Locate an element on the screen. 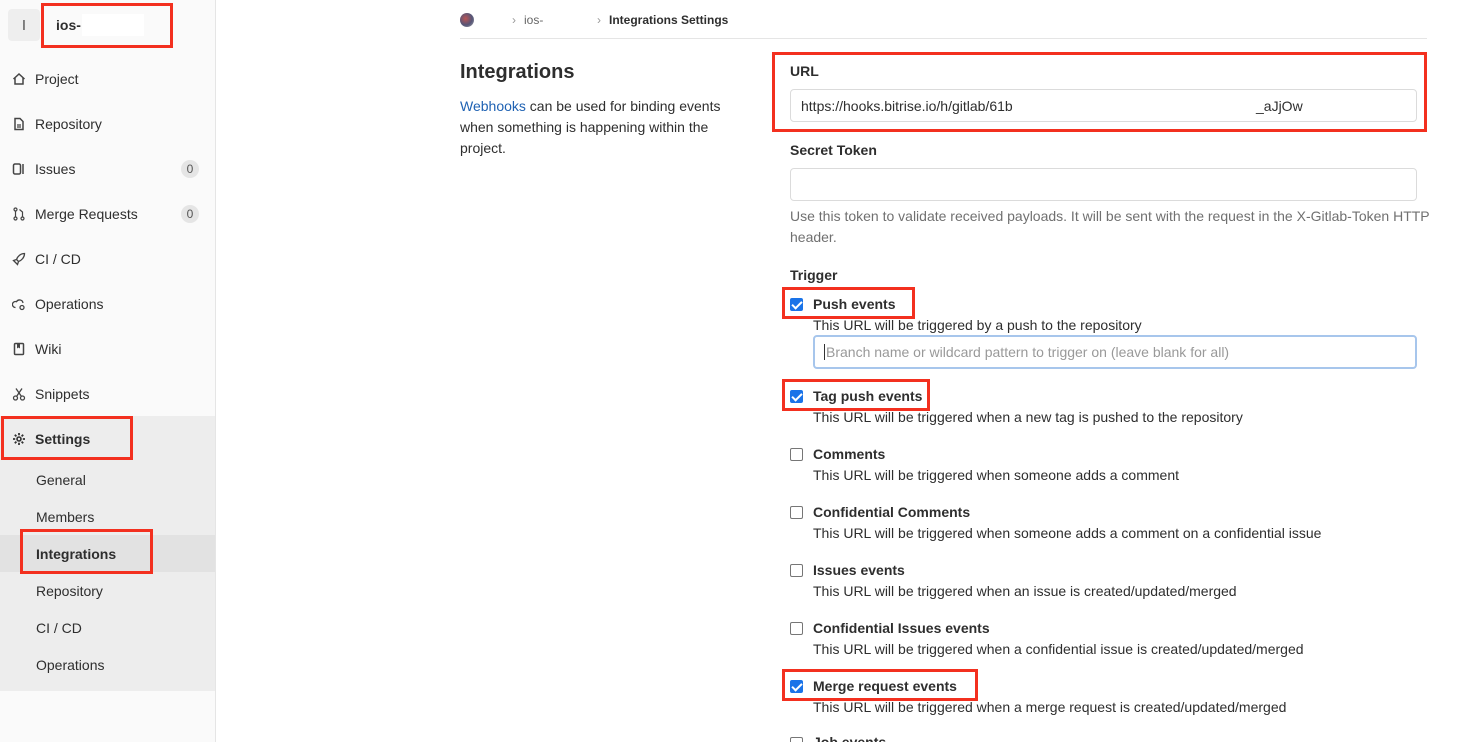  issues-count-badge: 0 is located at coordinates (190, 169).